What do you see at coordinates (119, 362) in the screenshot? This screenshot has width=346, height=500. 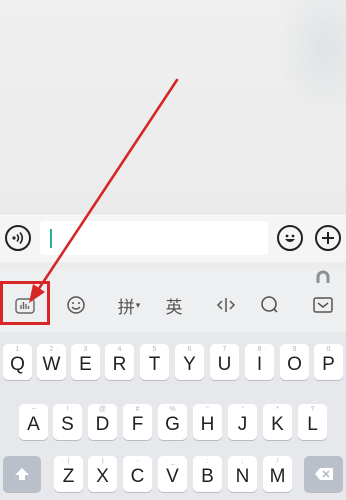 I see `key-r: 4R` at bounding box center [119, 362].